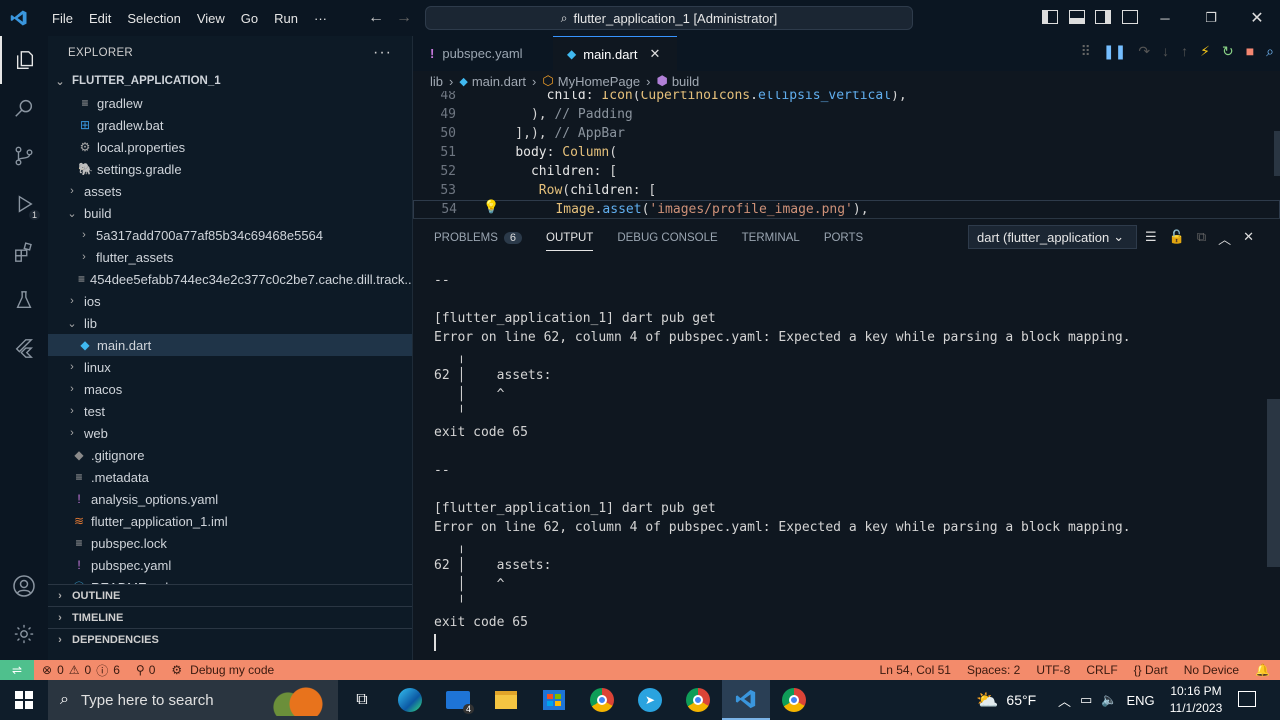 This screenshot has height=720, width=1280. What do you see at coordinates (1141, 700) in the screenshot?
I see `language-indicator: ENG` at bounding box center [1141, 700].